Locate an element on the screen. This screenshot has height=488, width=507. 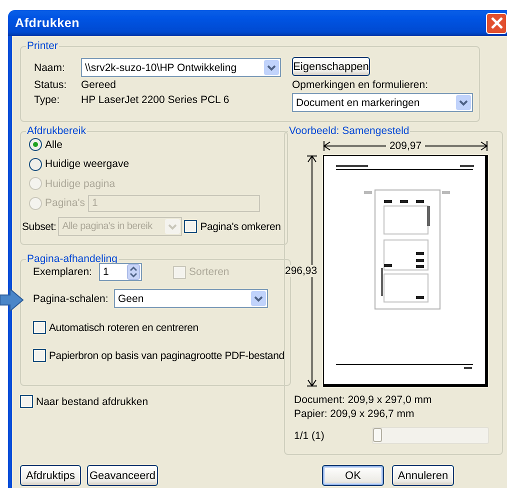
radio-label: Pagina's is located at coordinates (65, 203).